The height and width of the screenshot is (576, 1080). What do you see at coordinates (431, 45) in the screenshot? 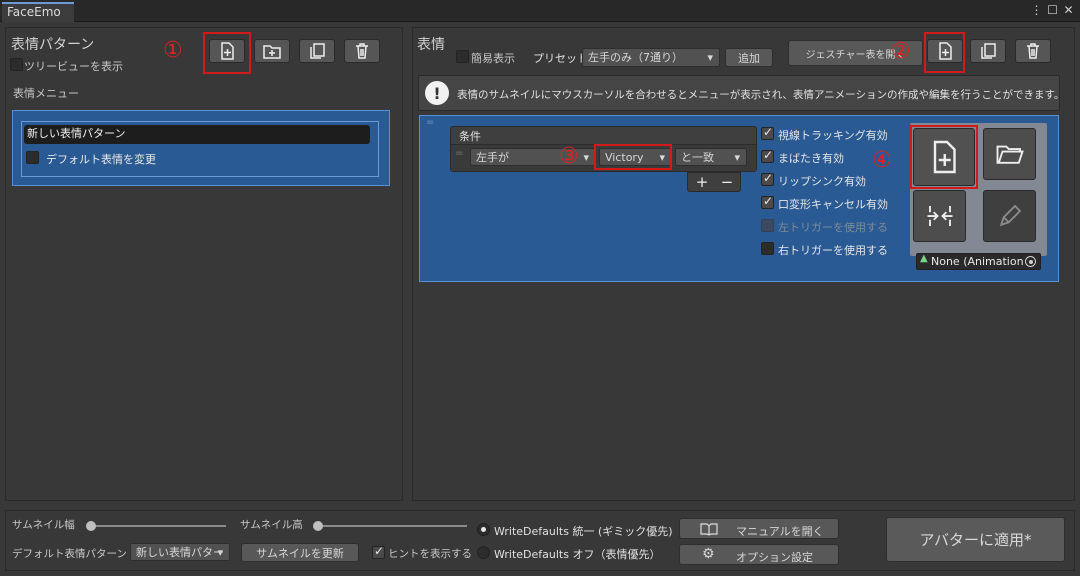
I see `expression-panel-title: 表情` at bounding box center [431, 45].